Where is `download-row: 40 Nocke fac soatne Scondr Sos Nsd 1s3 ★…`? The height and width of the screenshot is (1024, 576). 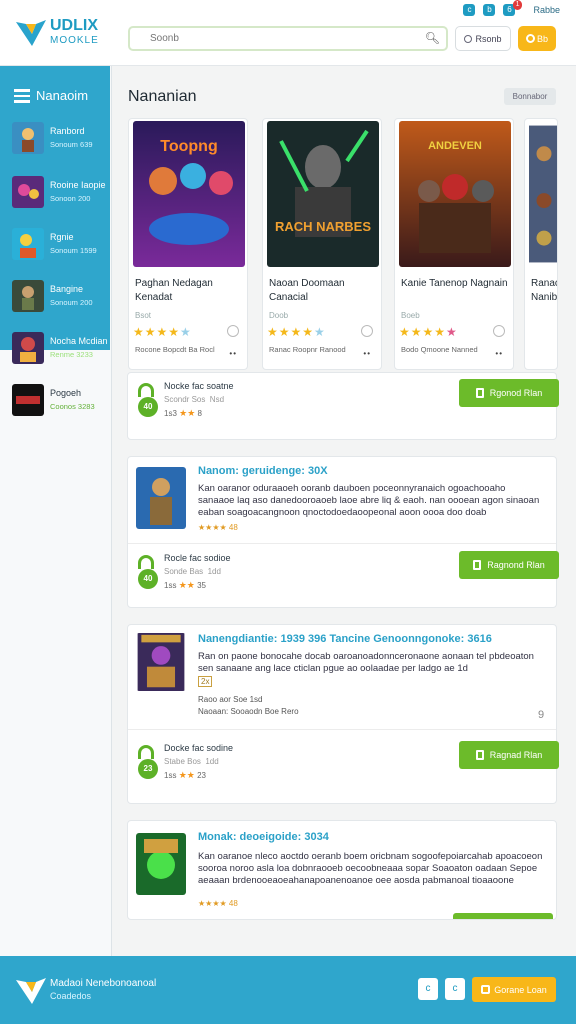 download-row: 40 Nocke fac soatne Scondr Sos Nsd 1s3 ★… is located at coordinates (346, 404).